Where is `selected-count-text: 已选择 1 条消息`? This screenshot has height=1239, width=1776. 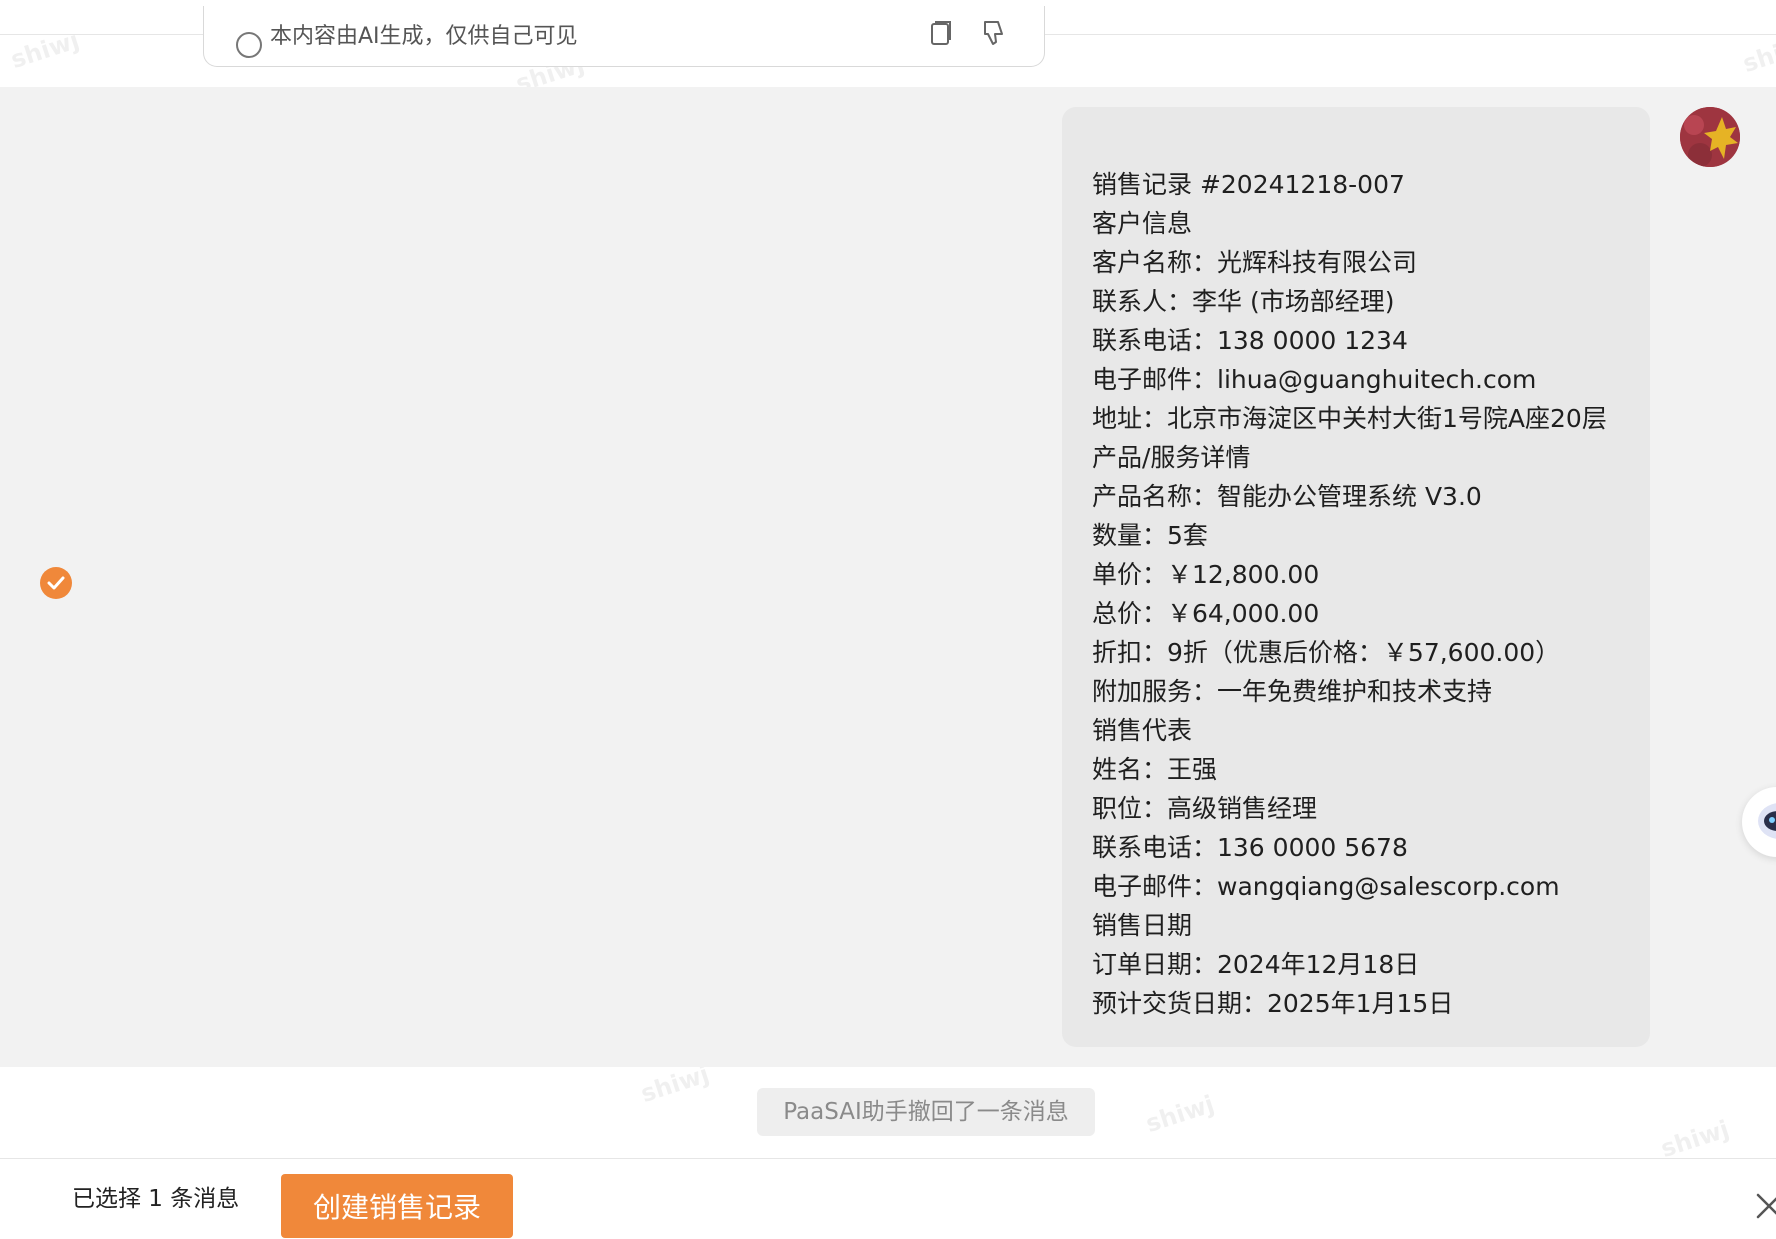 selected-count-text: 已选择 1 条消息 is located at coordinates (156, 1199).